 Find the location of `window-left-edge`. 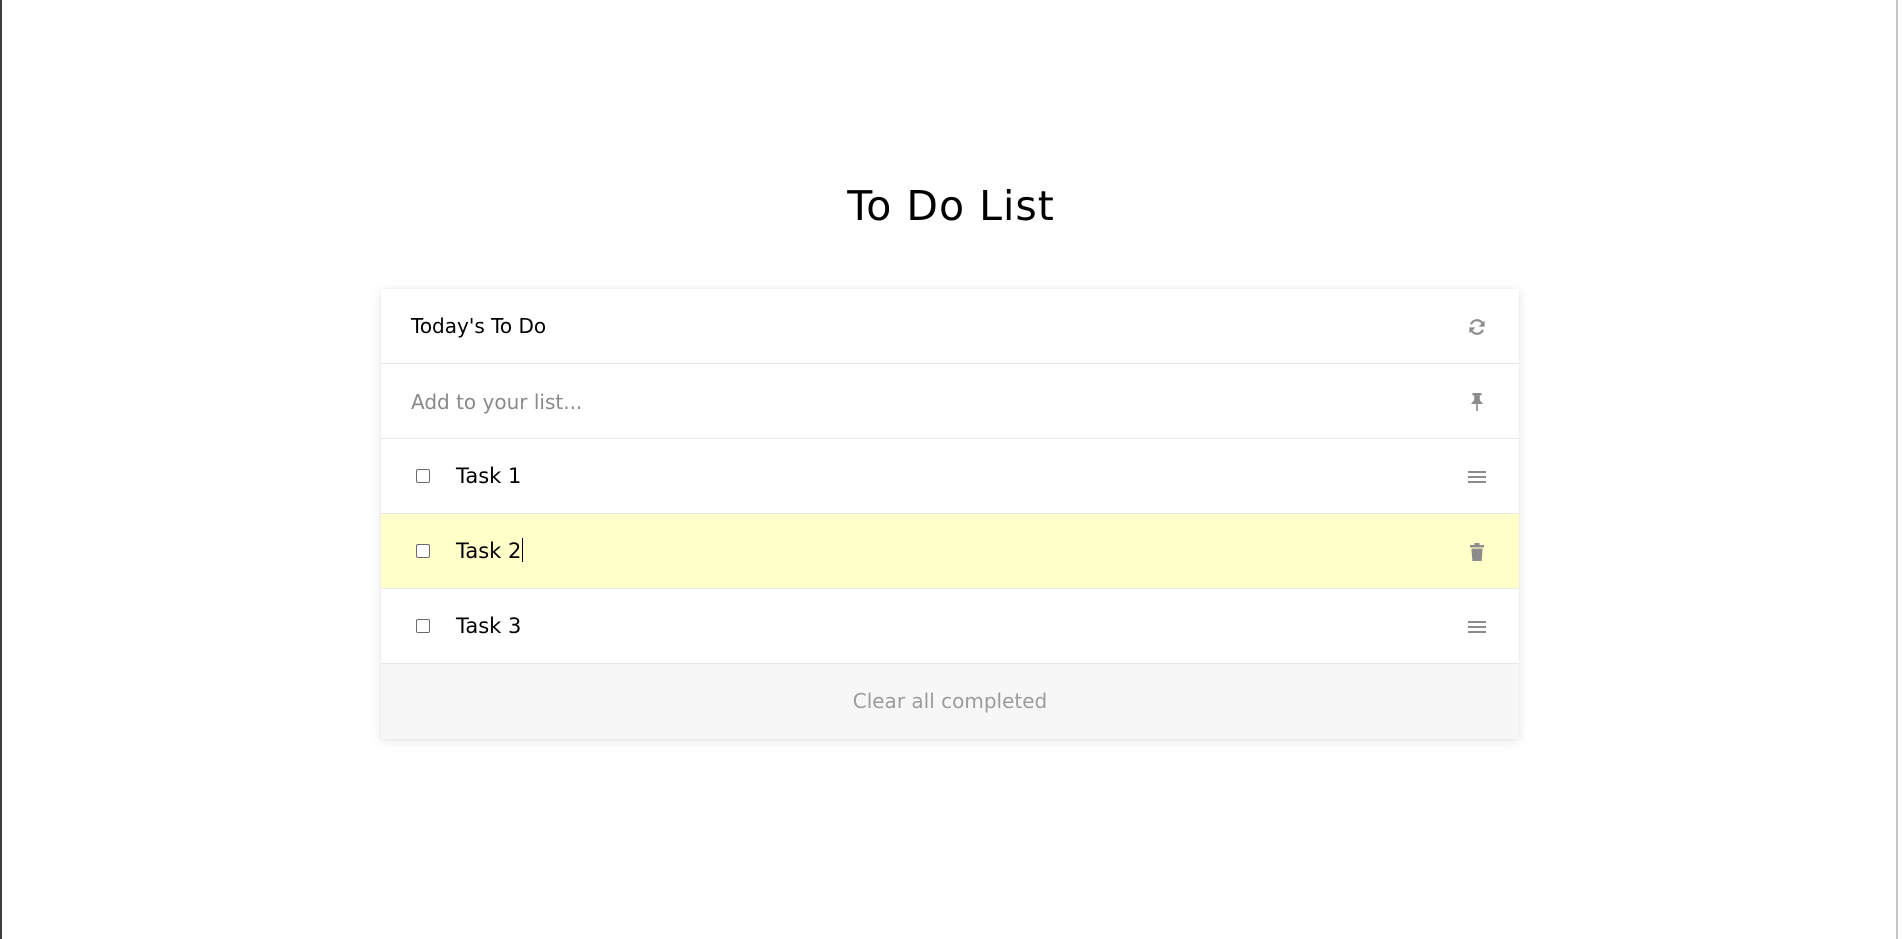

window-left-edge is located at coordinates (1, 469).